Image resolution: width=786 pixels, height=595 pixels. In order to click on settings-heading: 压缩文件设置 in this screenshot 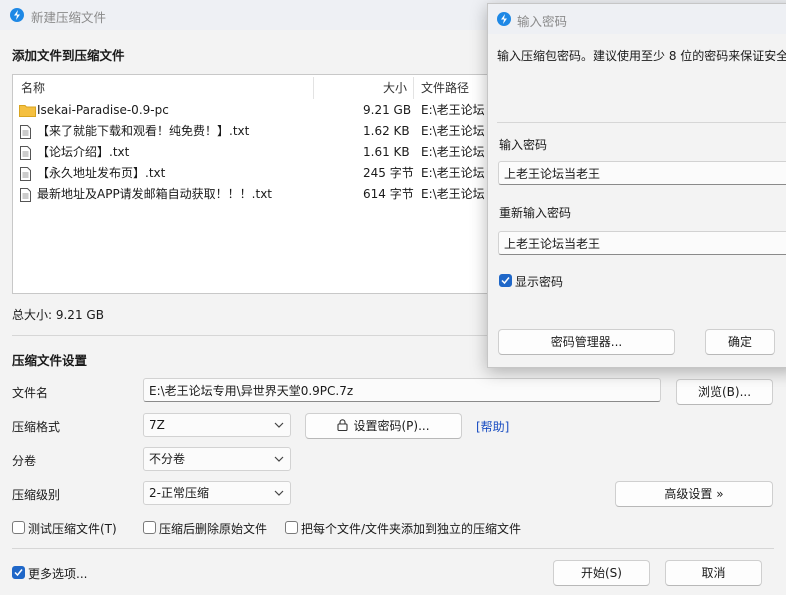, I will do `click(50, 360)`.